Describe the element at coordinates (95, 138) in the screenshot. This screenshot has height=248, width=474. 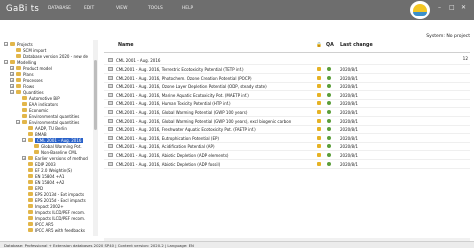
I see `tree-scrollbar` at that location.